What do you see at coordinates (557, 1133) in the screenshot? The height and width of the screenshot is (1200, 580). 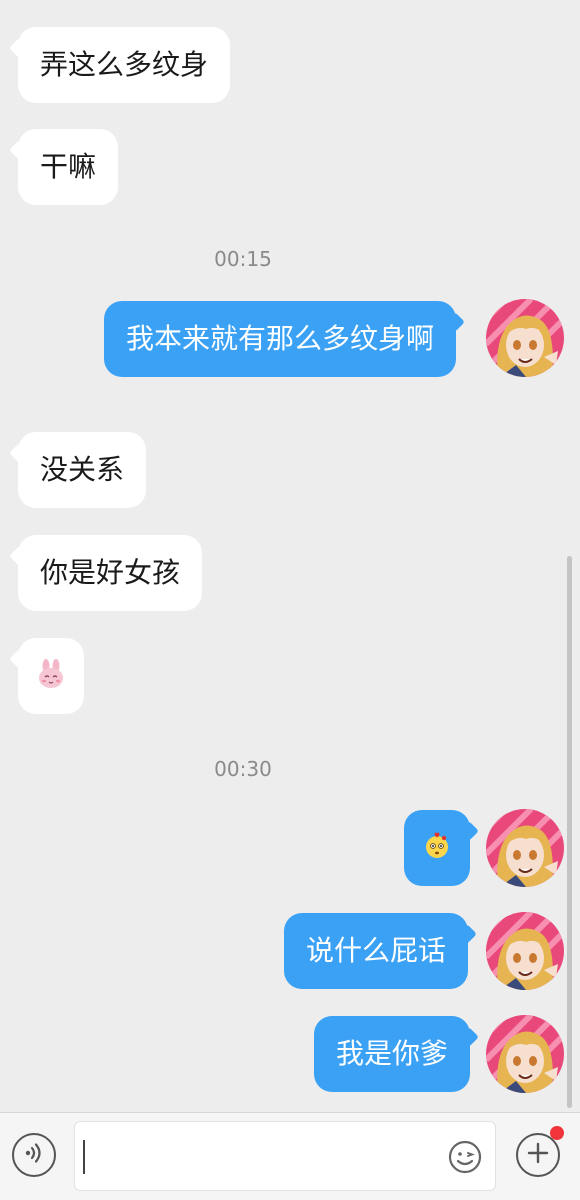 I see `notification-dot` at bounding box center [557, 1133].